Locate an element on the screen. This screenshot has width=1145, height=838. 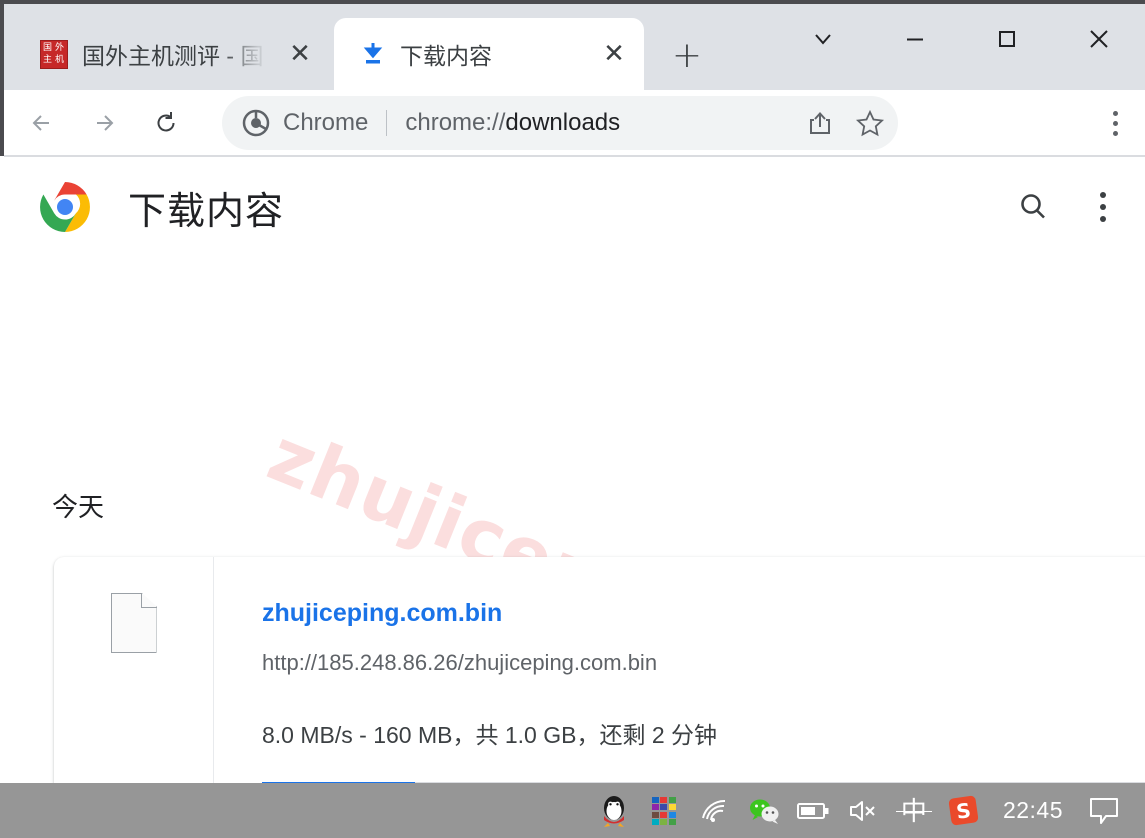
address-bar: Chrome chrome://downloads is located at coordinates (560, 123).